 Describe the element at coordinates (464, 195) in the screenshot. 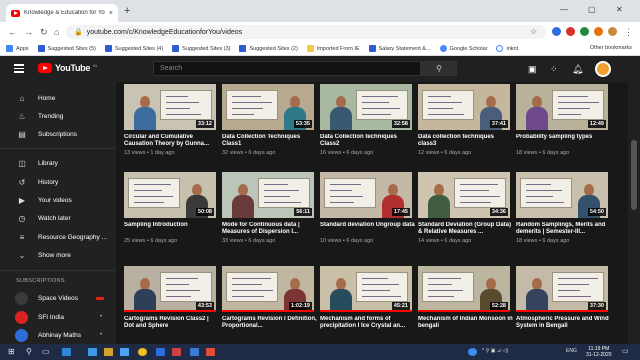

I see `video-thumbnail: 34:36` at that location.